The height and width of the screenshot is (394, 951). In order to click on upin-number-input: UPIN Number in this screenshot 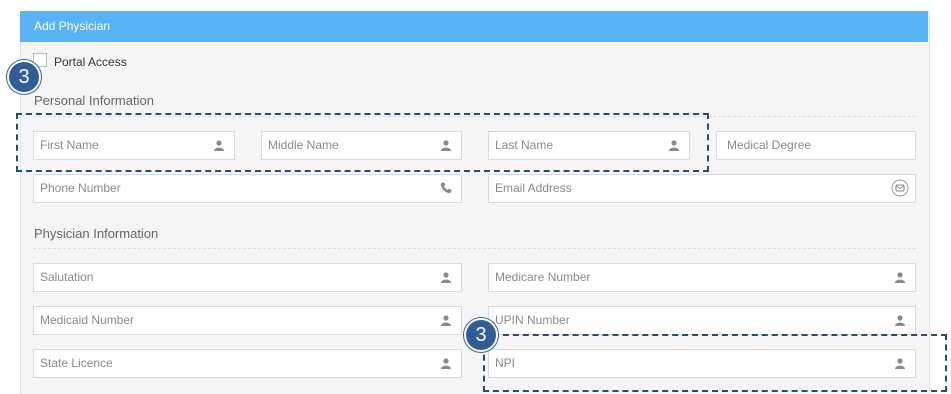, I will do `click(702, 320)`.